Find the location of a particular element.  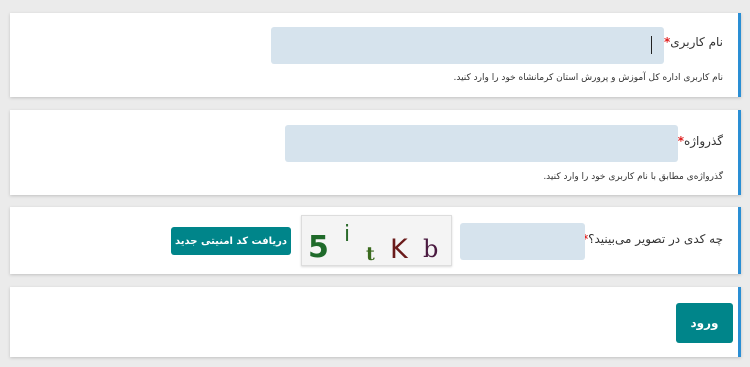

captcha-char: b is located at coordinates (430, 249).